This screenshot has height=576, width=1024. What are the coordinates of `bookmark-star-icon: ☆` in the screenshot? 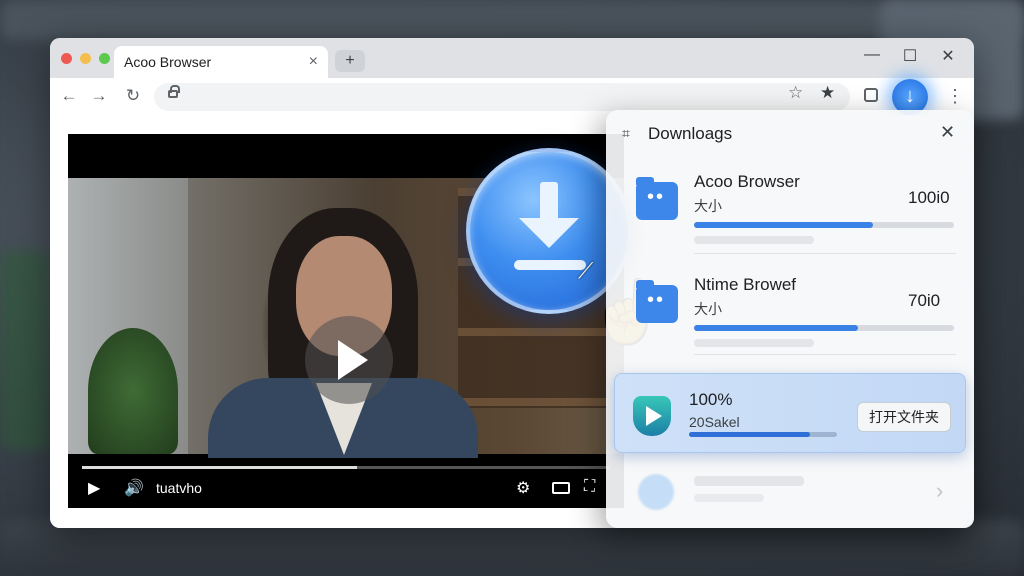 It's located at (795, 93).